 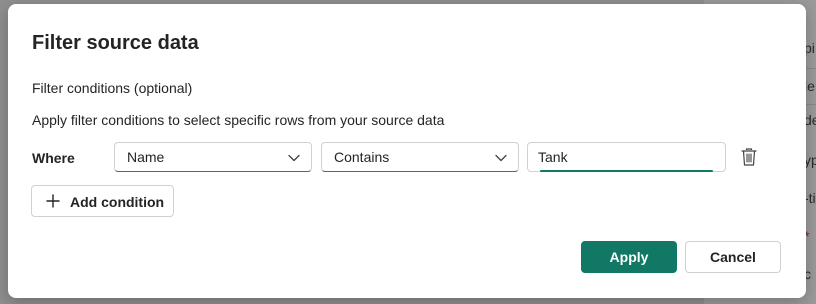 I want to click on add-condition-button: Add condition, so click(x=102, y=201).